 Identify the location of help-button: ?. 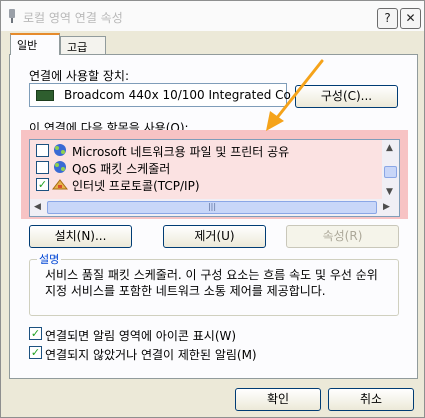
(387, 18).